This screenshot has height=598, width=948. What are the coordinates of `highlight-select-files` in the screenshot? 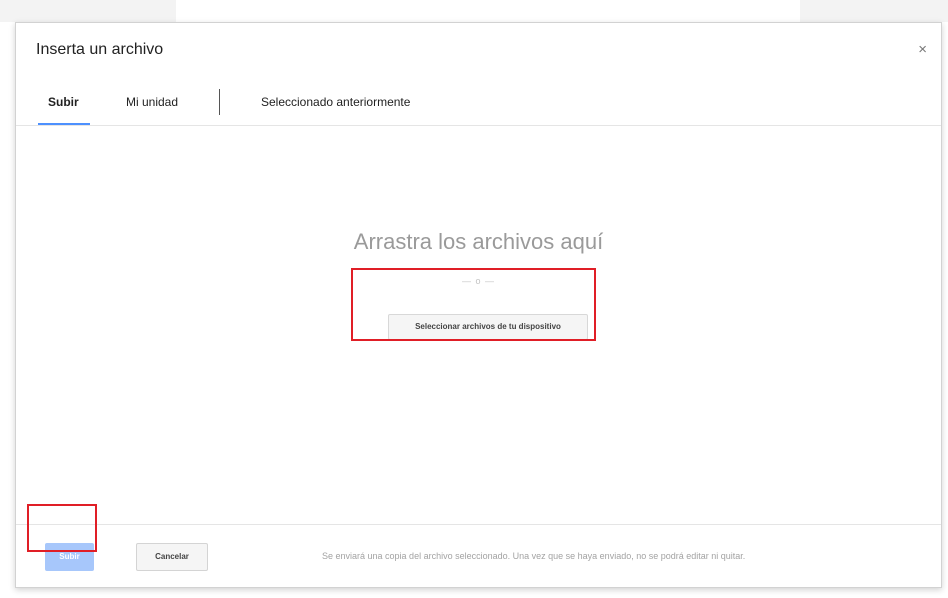 It's located at (473, 304).